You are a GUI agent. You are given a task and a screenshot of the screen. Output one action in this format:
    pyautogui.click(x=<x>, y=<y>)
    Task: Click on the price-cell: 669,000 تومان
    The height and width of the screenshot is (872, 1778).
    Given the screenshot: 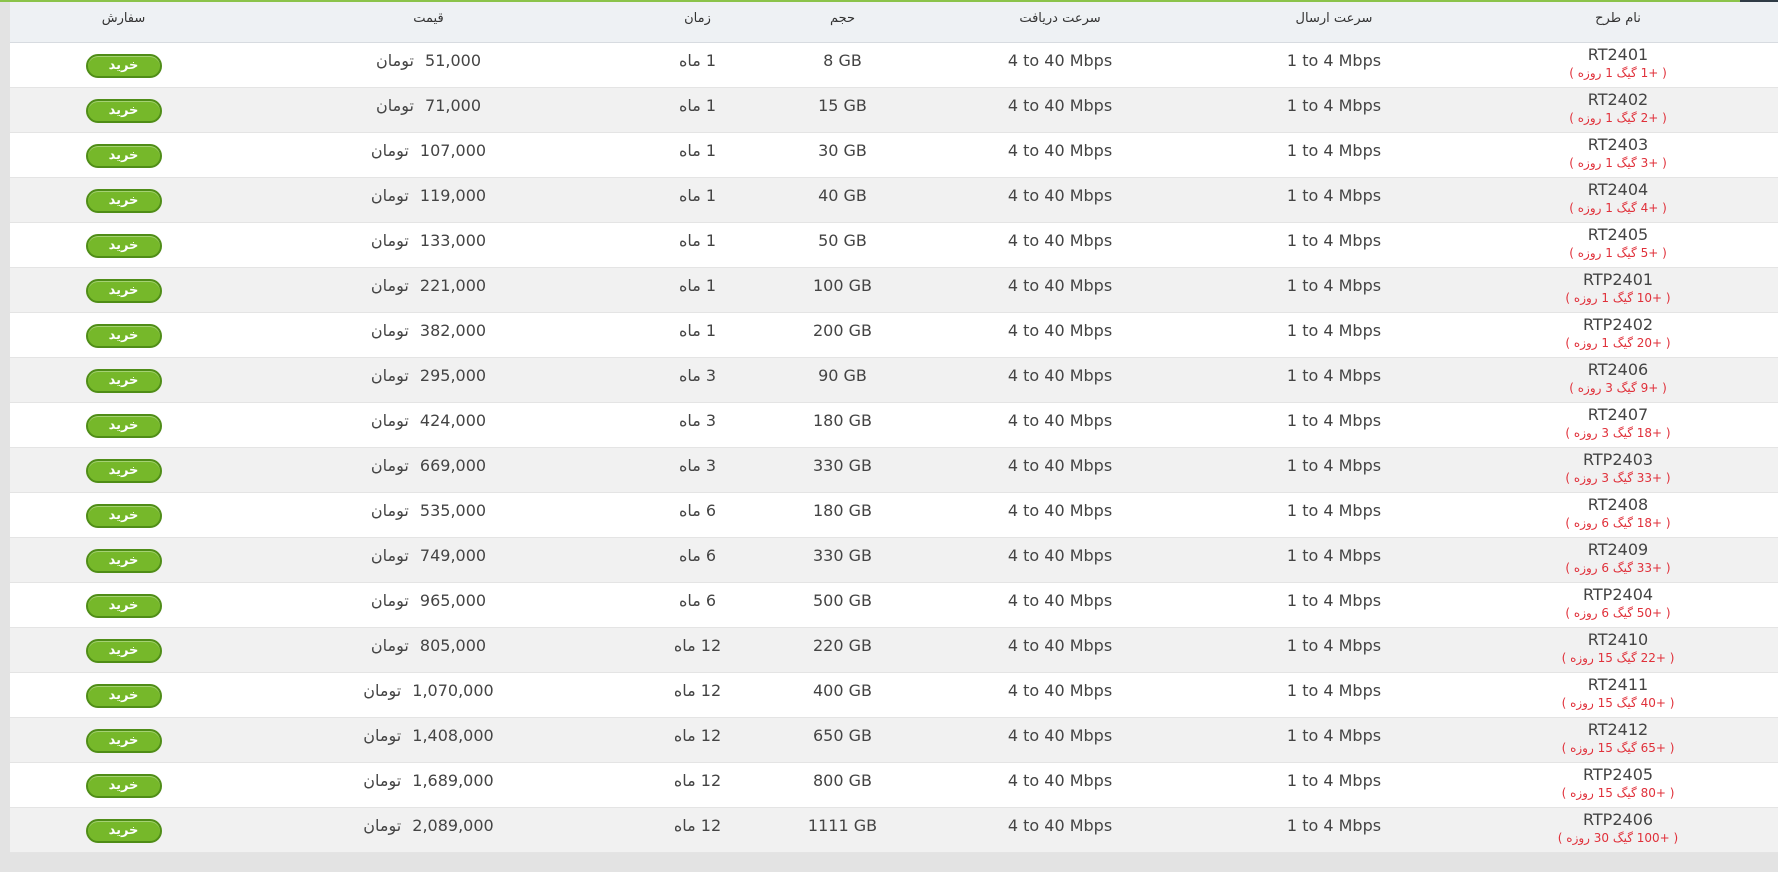 What is the action you would take?
    pyautogui.click(x=428, y=470)
    